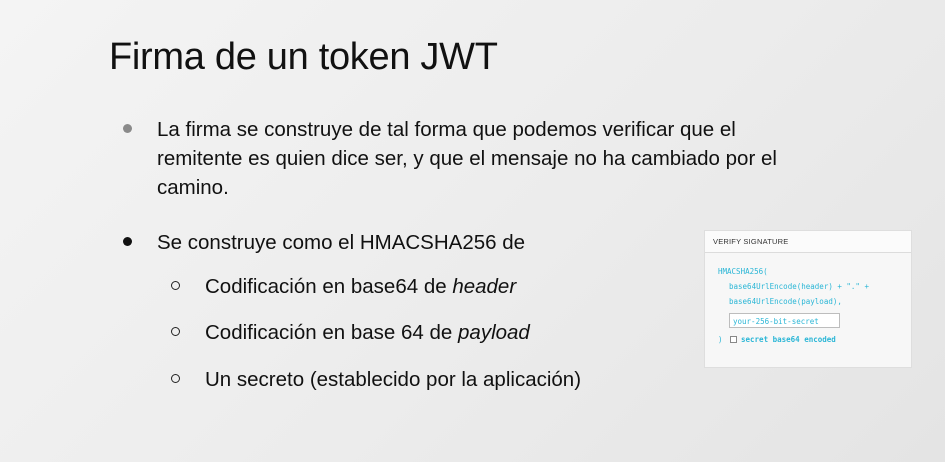  I want to click on base64-checkbox, so click(733, 339).